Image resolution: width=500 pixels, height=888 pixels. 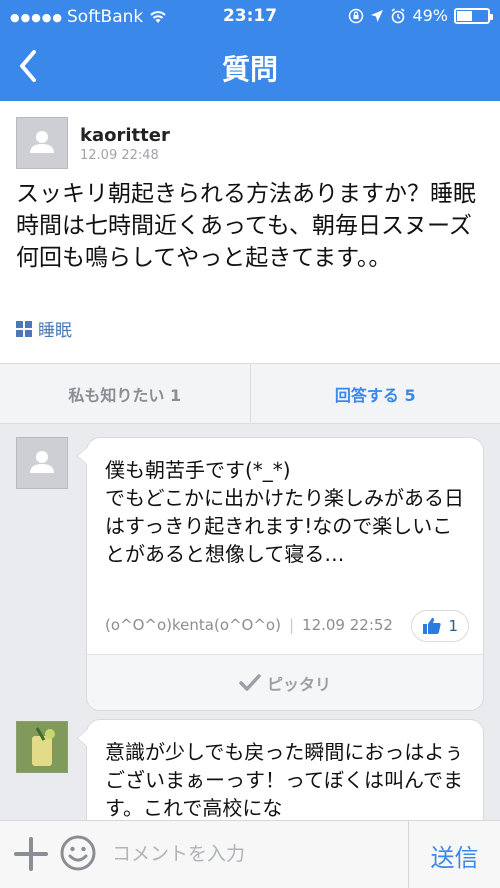 I want to click on app-header: ●●●●● SoftBank 23:17 49% 質問, so click(x=250, y=50).